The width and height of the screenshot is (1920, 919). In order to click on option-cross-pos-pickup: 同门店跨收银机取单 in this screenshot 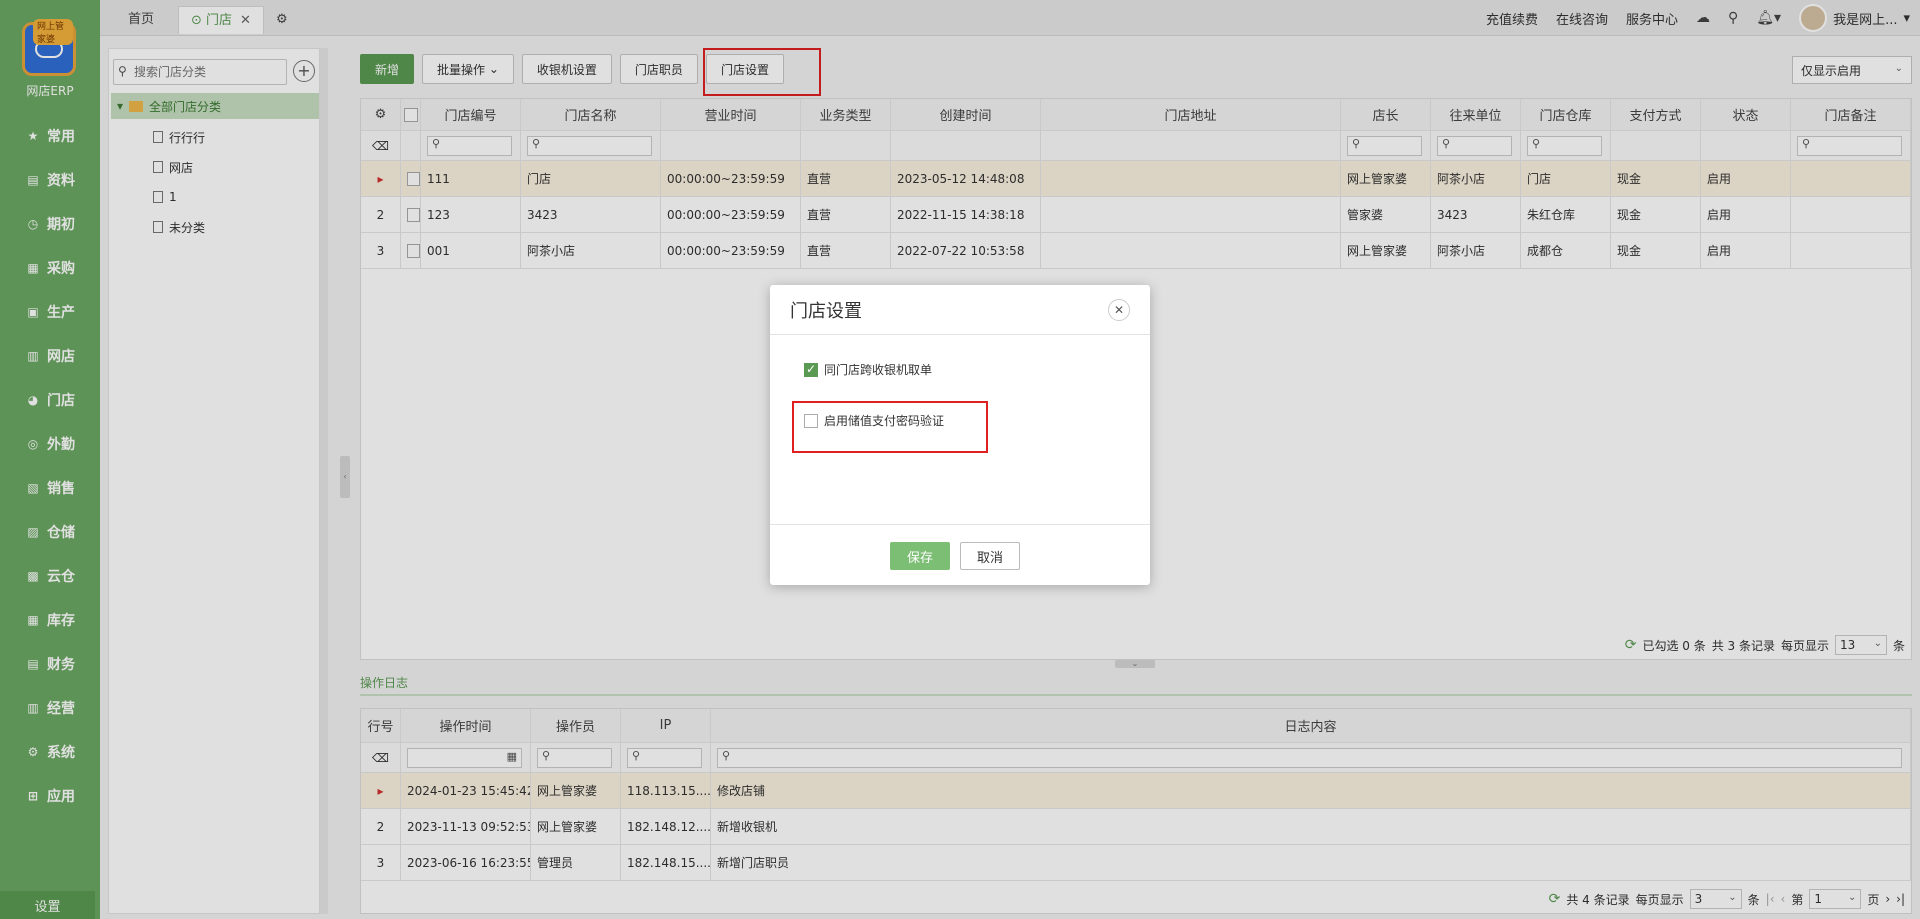, I will do `click(868, 369)`.